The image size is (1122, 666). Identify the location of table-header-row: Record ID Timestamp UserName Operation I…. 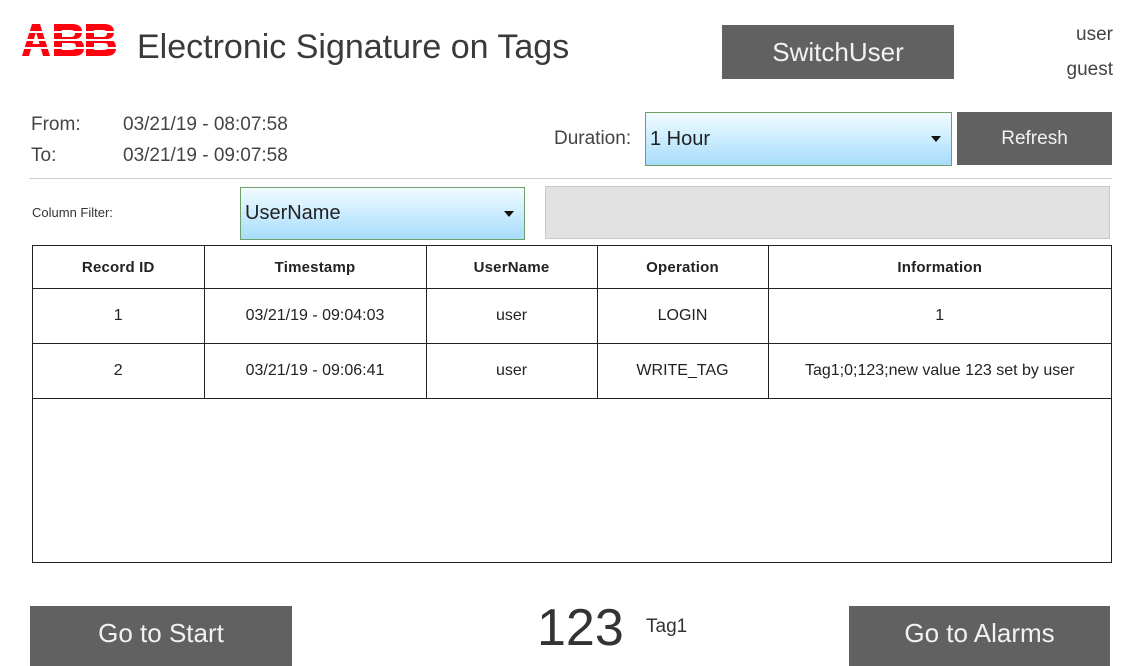
(572, 267).